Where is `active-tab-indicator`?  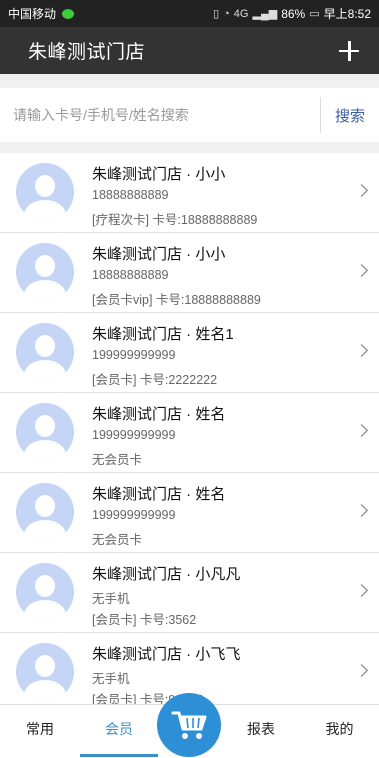
active-tab-indicator is located at coordinates (119, 755).